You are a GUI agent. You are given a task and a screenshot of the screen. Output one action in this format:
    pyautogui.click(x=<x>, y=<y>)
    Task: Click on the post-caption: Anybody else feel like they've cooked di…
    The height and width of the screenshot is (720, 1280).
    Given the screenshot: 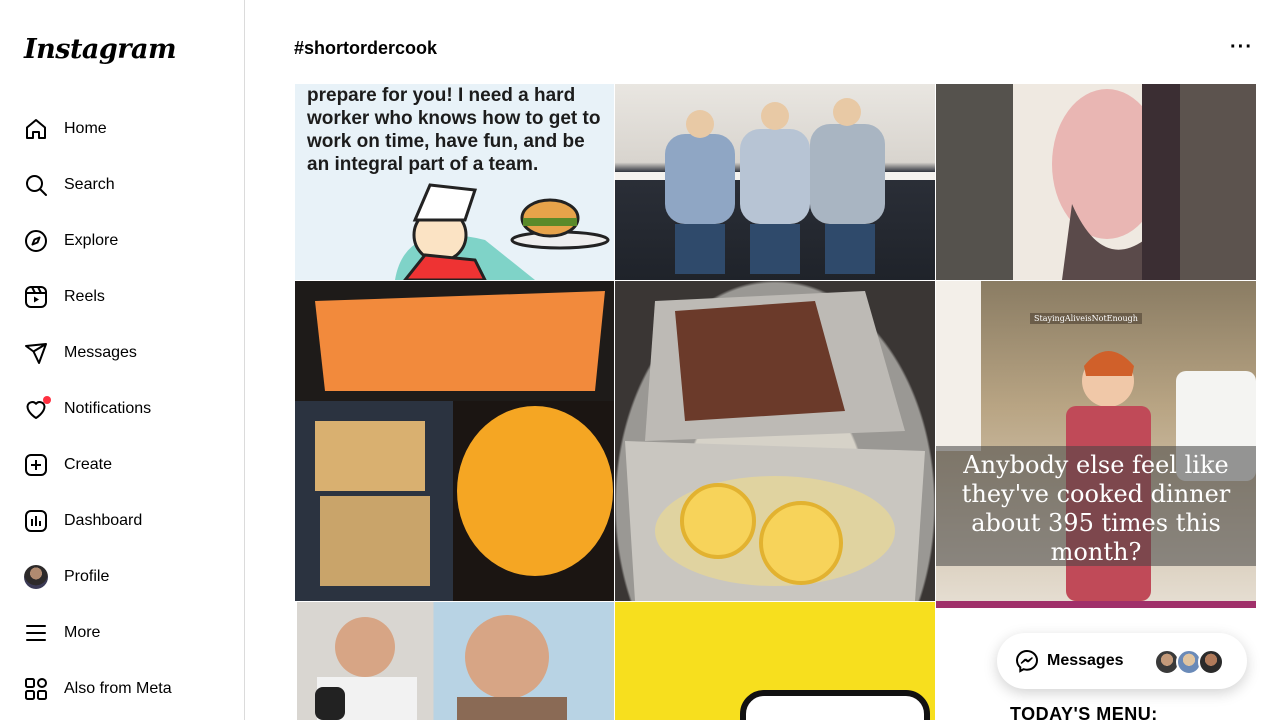 What is the action you would take?
    pyautogui.click(x=1096, y=508)
    